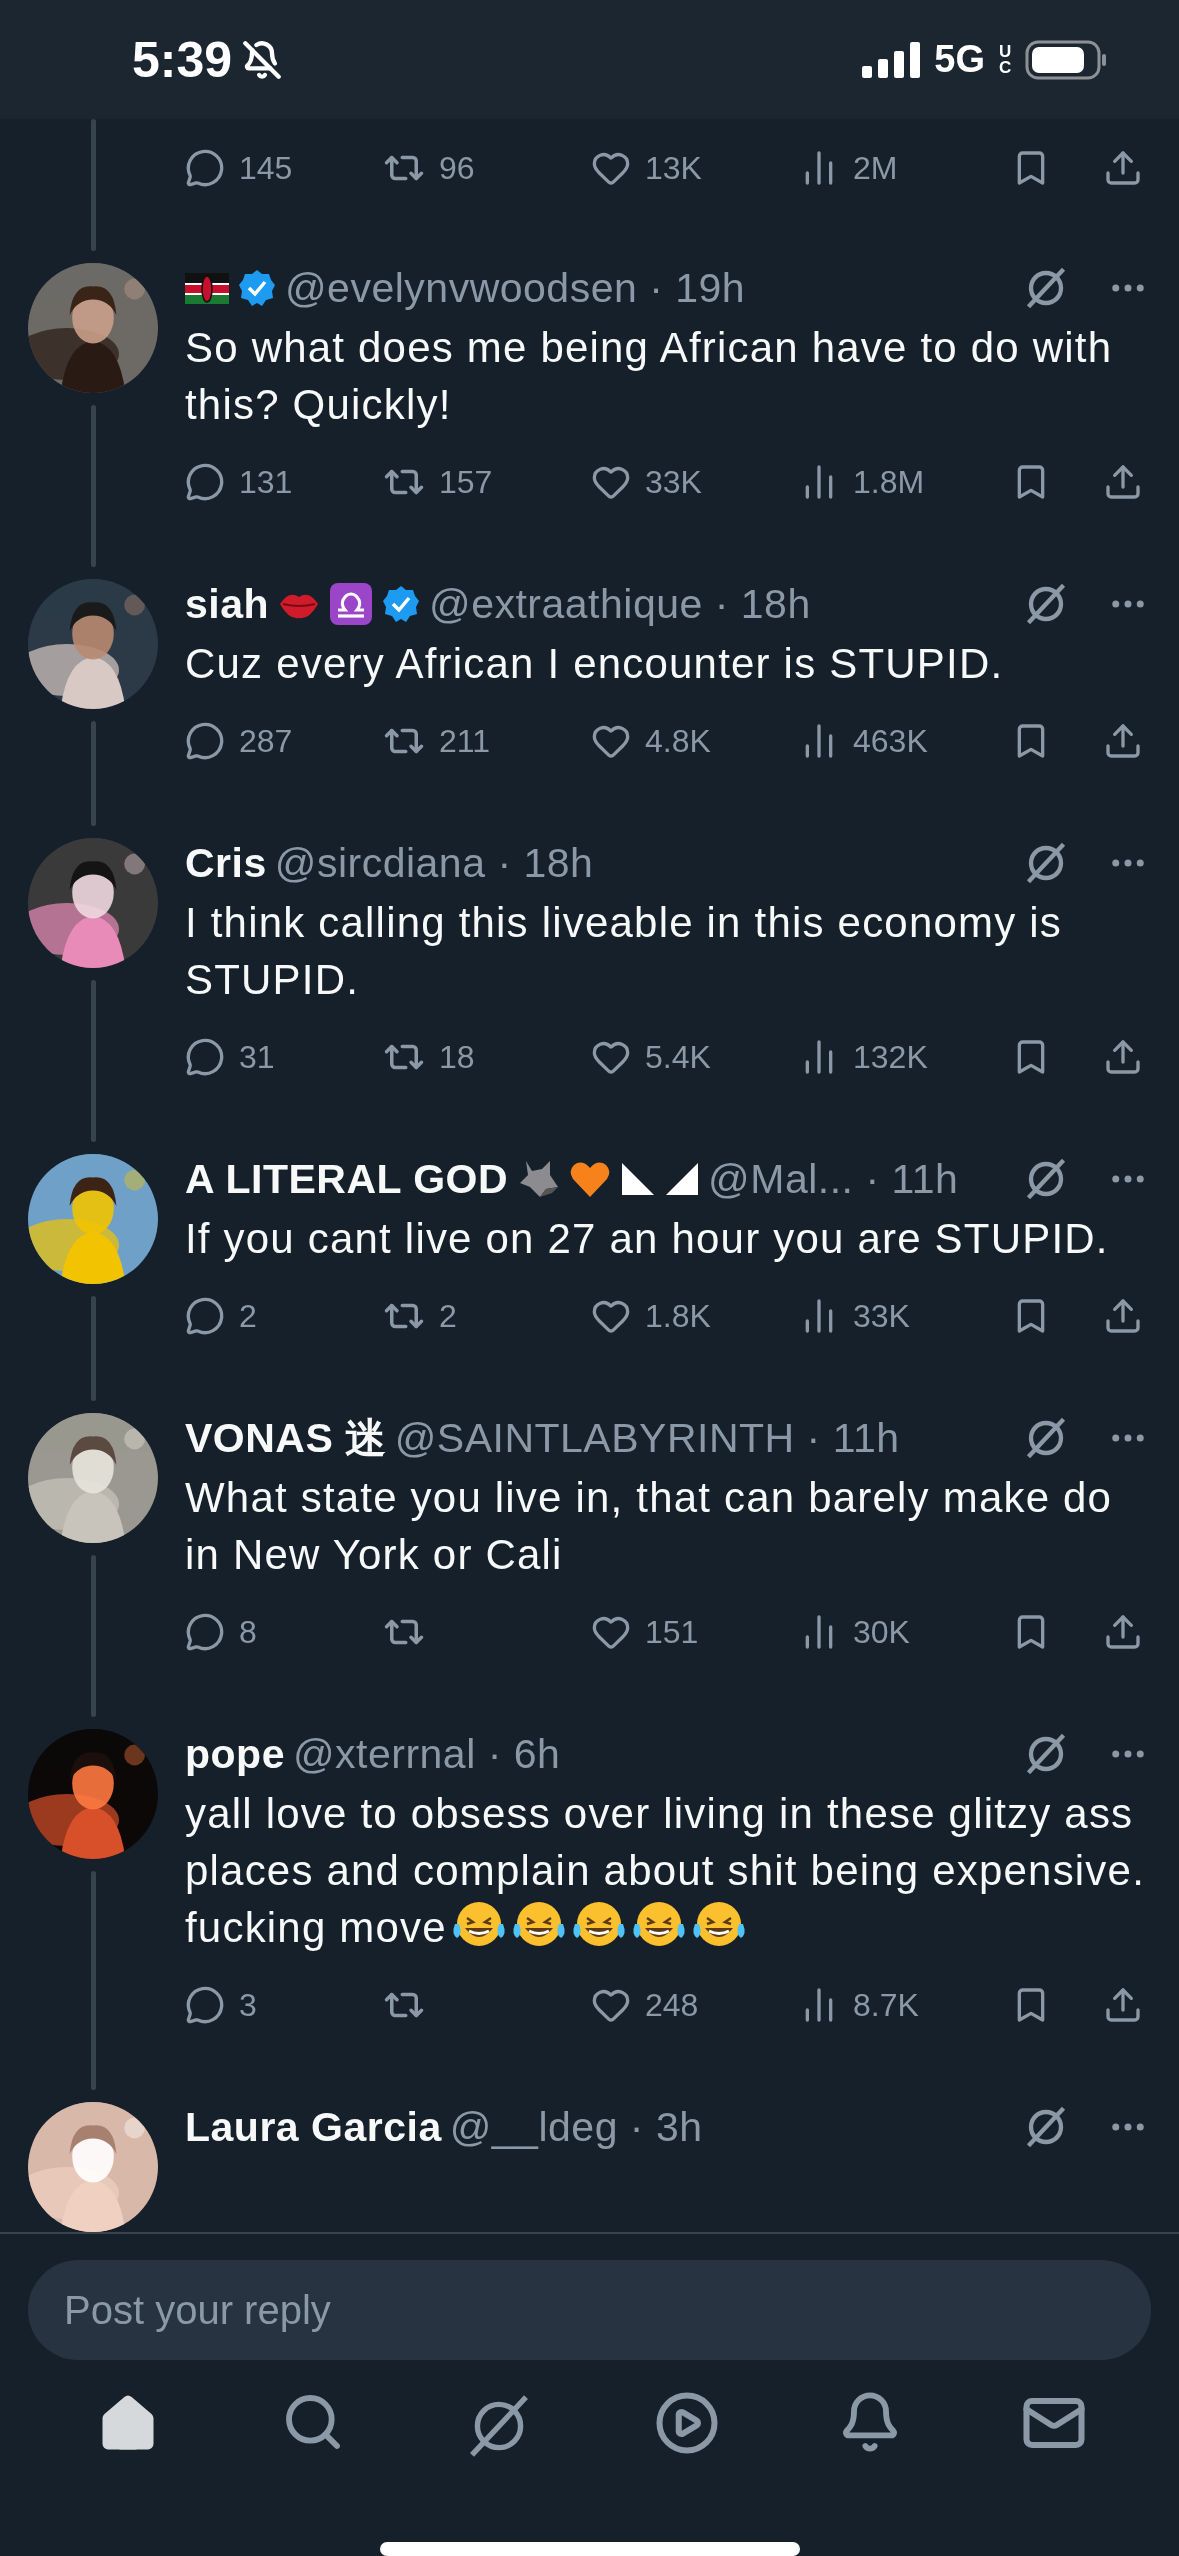  What do you see at coordinates (891, 59) in the screenshot?
I see `signal-icon` at bounding box center [891, 59].